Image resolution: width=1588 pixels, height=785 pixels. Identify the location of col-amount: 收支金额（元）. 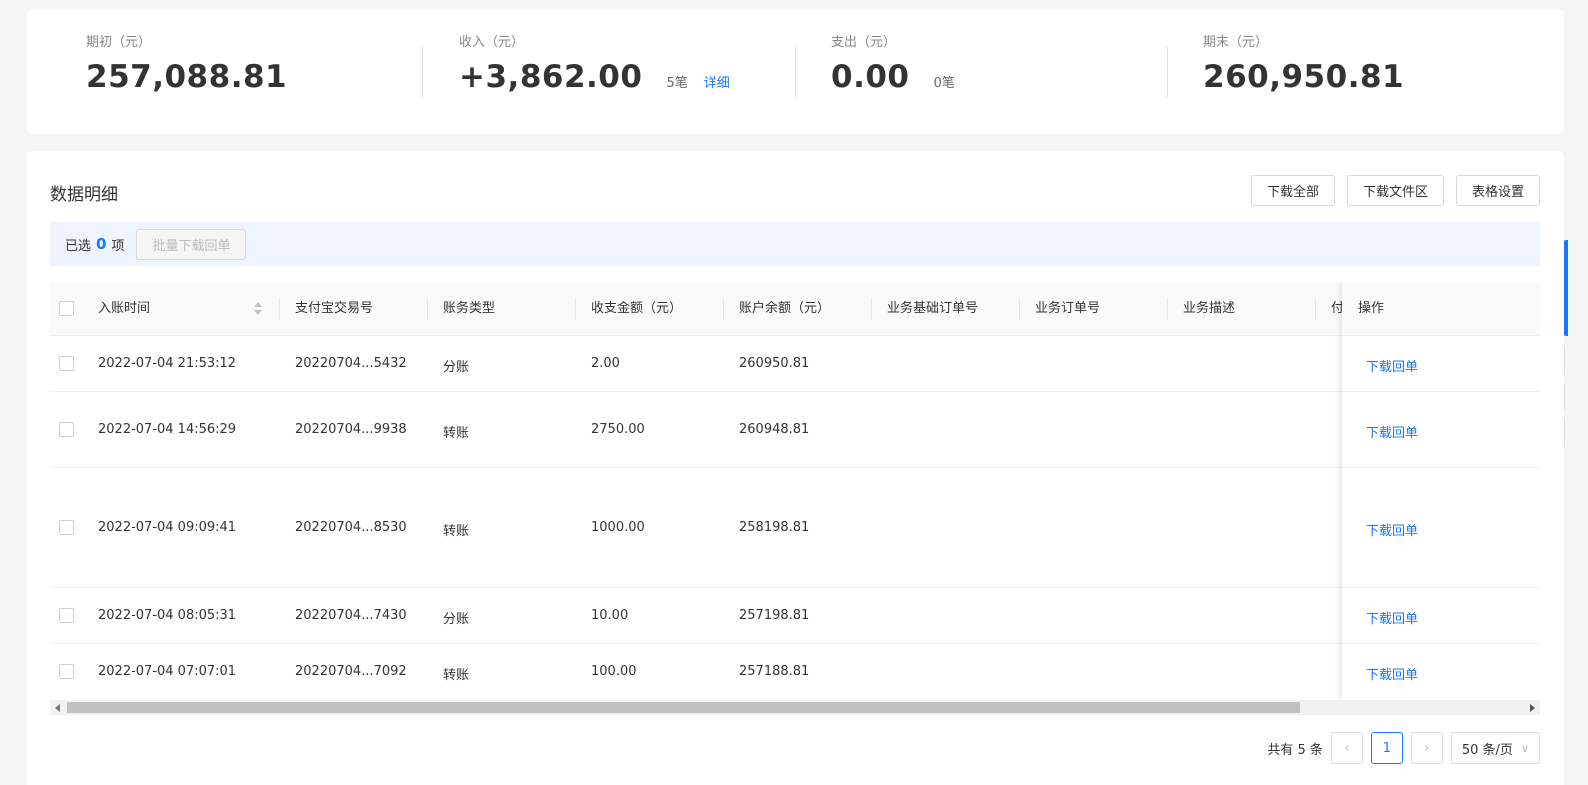
(637, 308).